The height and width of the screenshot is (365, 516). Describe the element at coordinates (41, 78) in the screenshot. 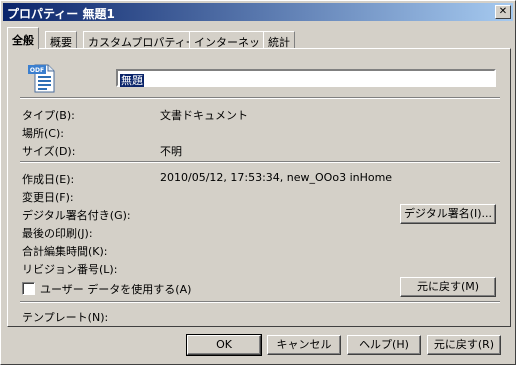

I see `odf-document-icon: ODF` at that location.